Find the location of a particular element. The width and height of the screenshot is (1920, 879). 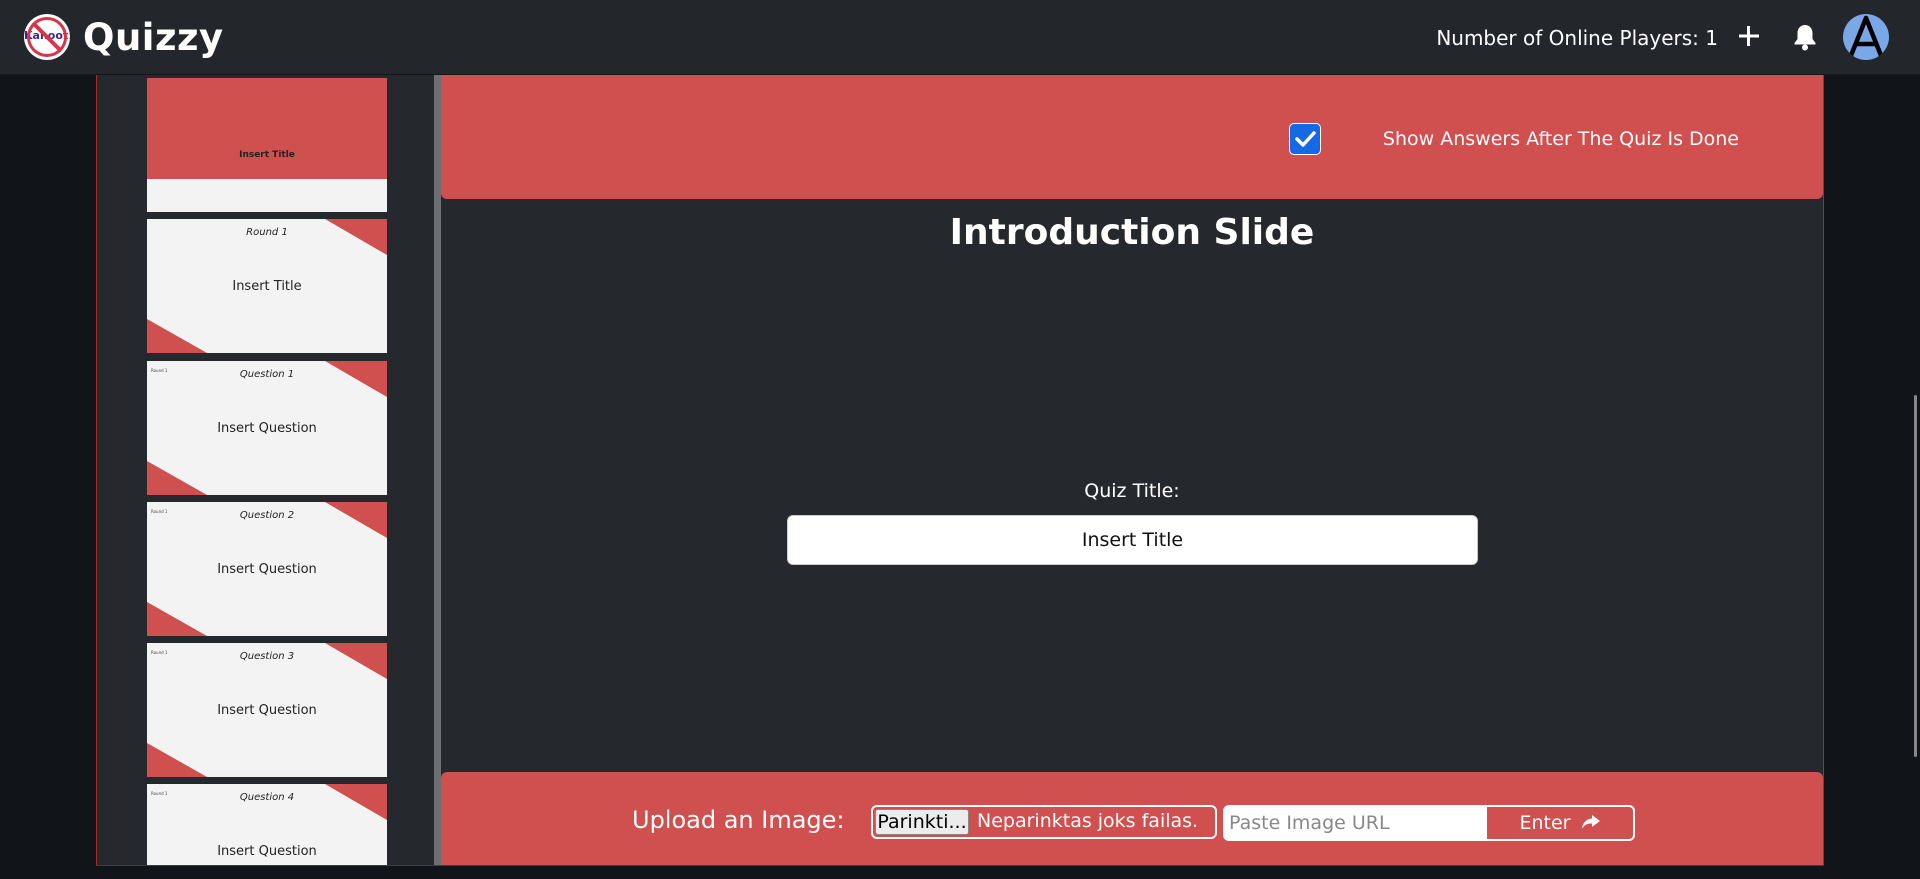

check-icon is located at coordinates (1305, 139).